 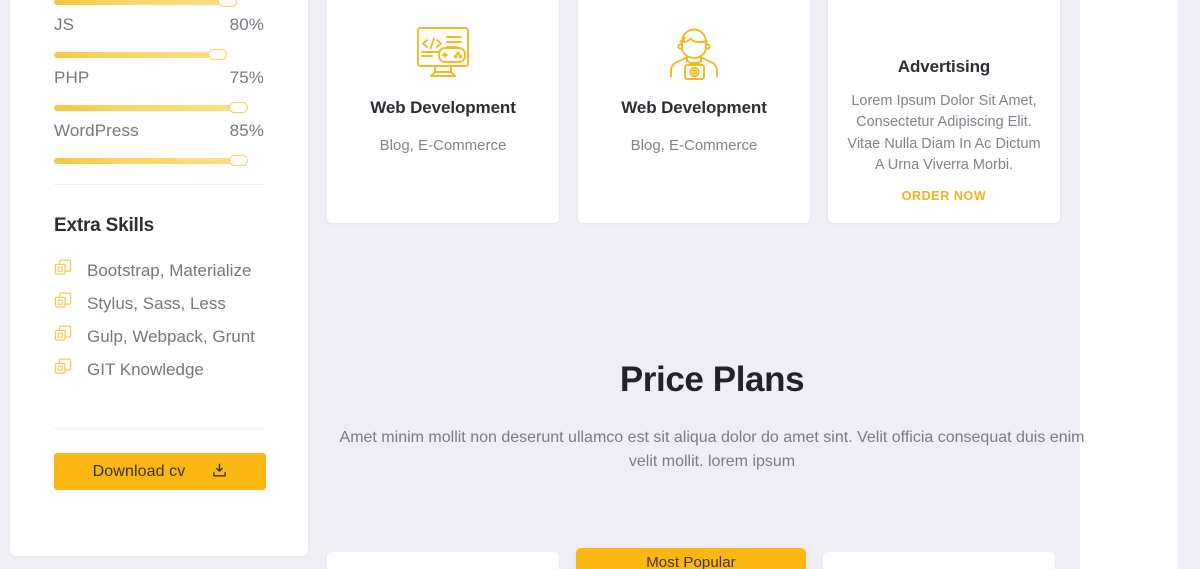 What do you see at coordinates (443, 54) in the screenshot?
I see `monitor-code-gamepad-icon` at bounding box center [443, 54].